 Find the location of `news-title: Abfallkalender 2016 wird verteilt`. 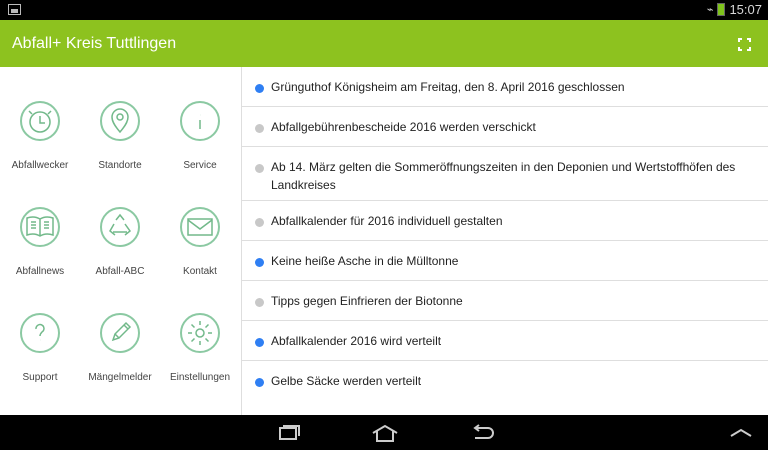

news-title: Abfallkalender 2016 wird verteilt is located at coordinates (356, 341).